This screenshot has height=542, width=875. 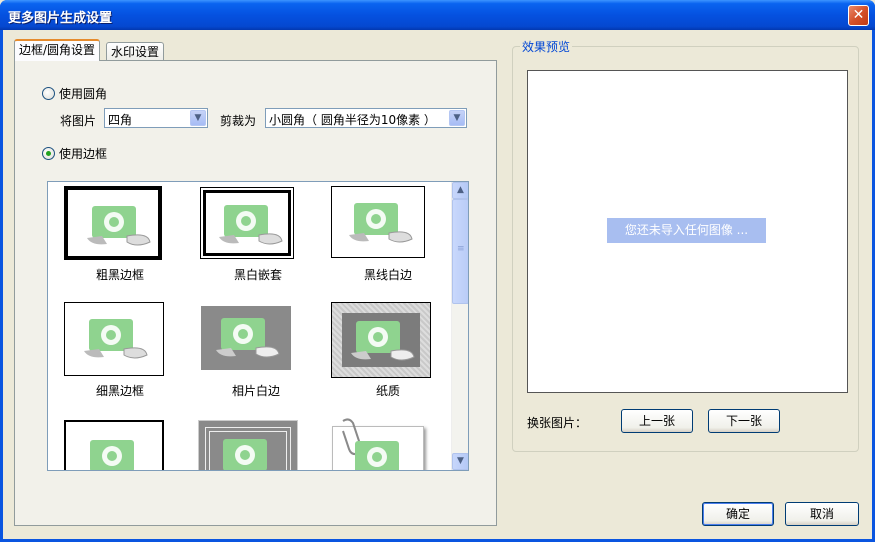 What do you see at coordinates (744, 421) in the screenshot?
I see `next-image-button: 下一张` at bounding box center [744, 421].